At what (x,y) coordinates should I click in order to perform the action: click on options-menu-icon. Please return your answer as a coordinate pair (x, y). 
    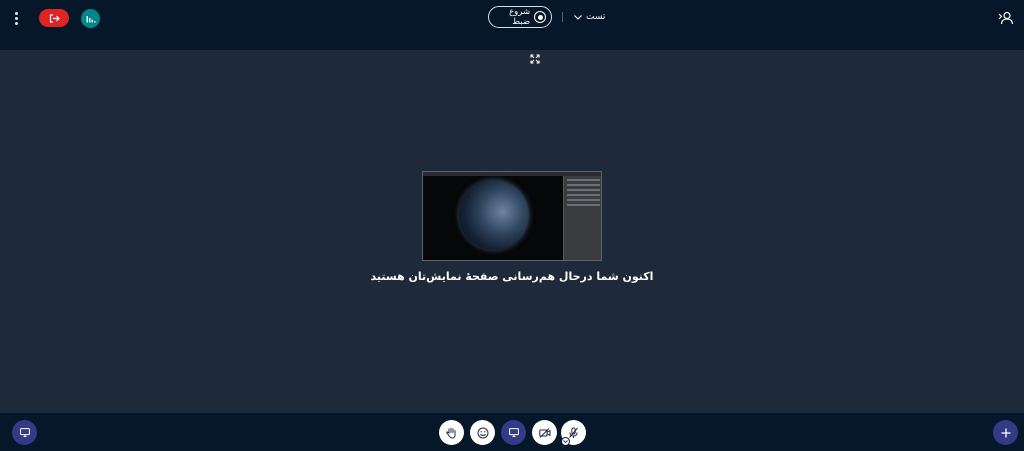
    Looking at the image, I should click on (16, 18).